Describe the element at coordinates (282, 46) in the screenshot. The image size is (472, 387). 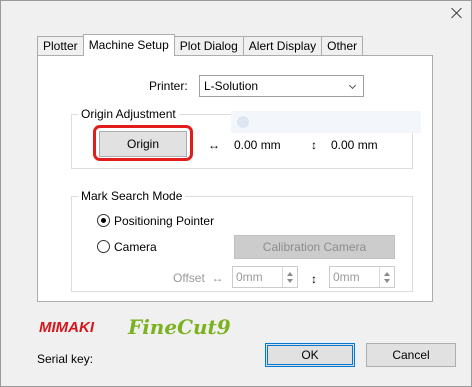
I see `tab-alert-display: Alert Display` at that location.